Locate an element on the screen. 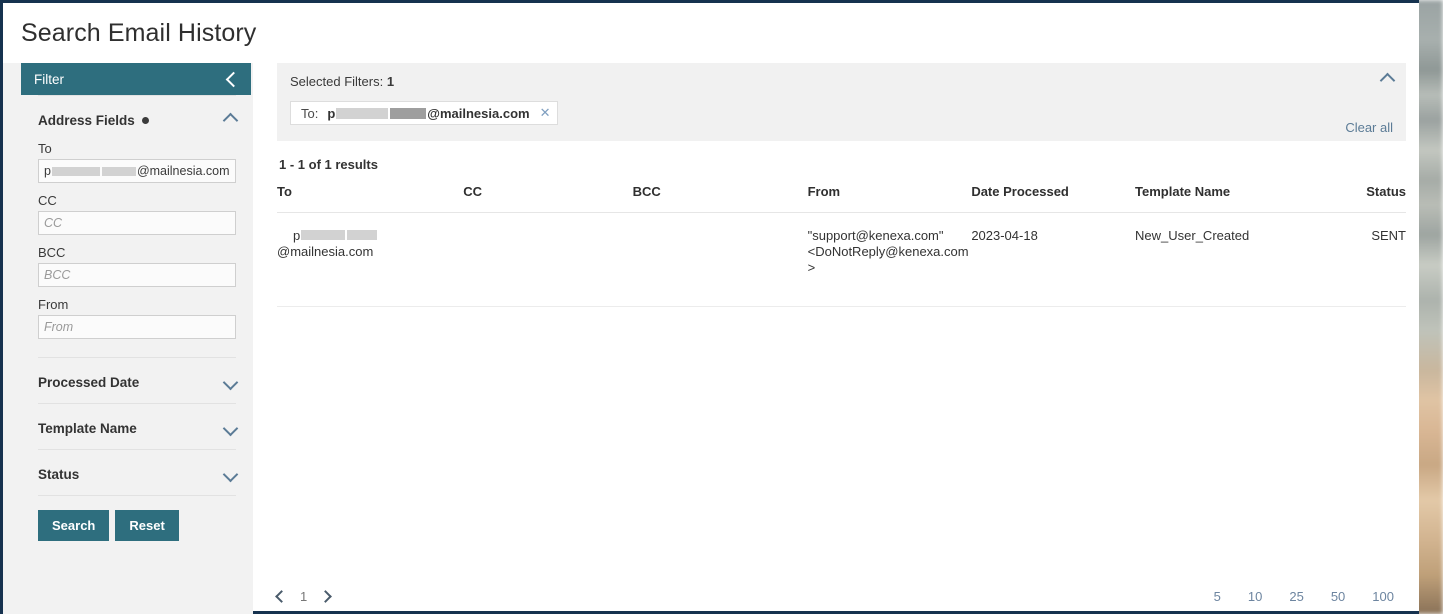 The width and height of the screenshot is (1443, 614). filter-chip-value-suffix: @mailnesia.com is located at coordinates (478, 113).